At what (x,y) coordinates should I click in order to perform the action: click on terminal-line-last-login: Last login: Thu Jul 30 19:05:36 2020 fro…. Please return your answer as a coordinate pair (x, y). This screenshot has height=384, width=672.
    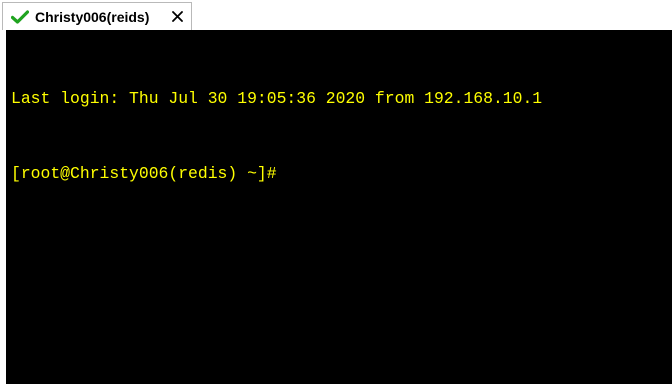
    Looking at the image, I should click on (277, 98).